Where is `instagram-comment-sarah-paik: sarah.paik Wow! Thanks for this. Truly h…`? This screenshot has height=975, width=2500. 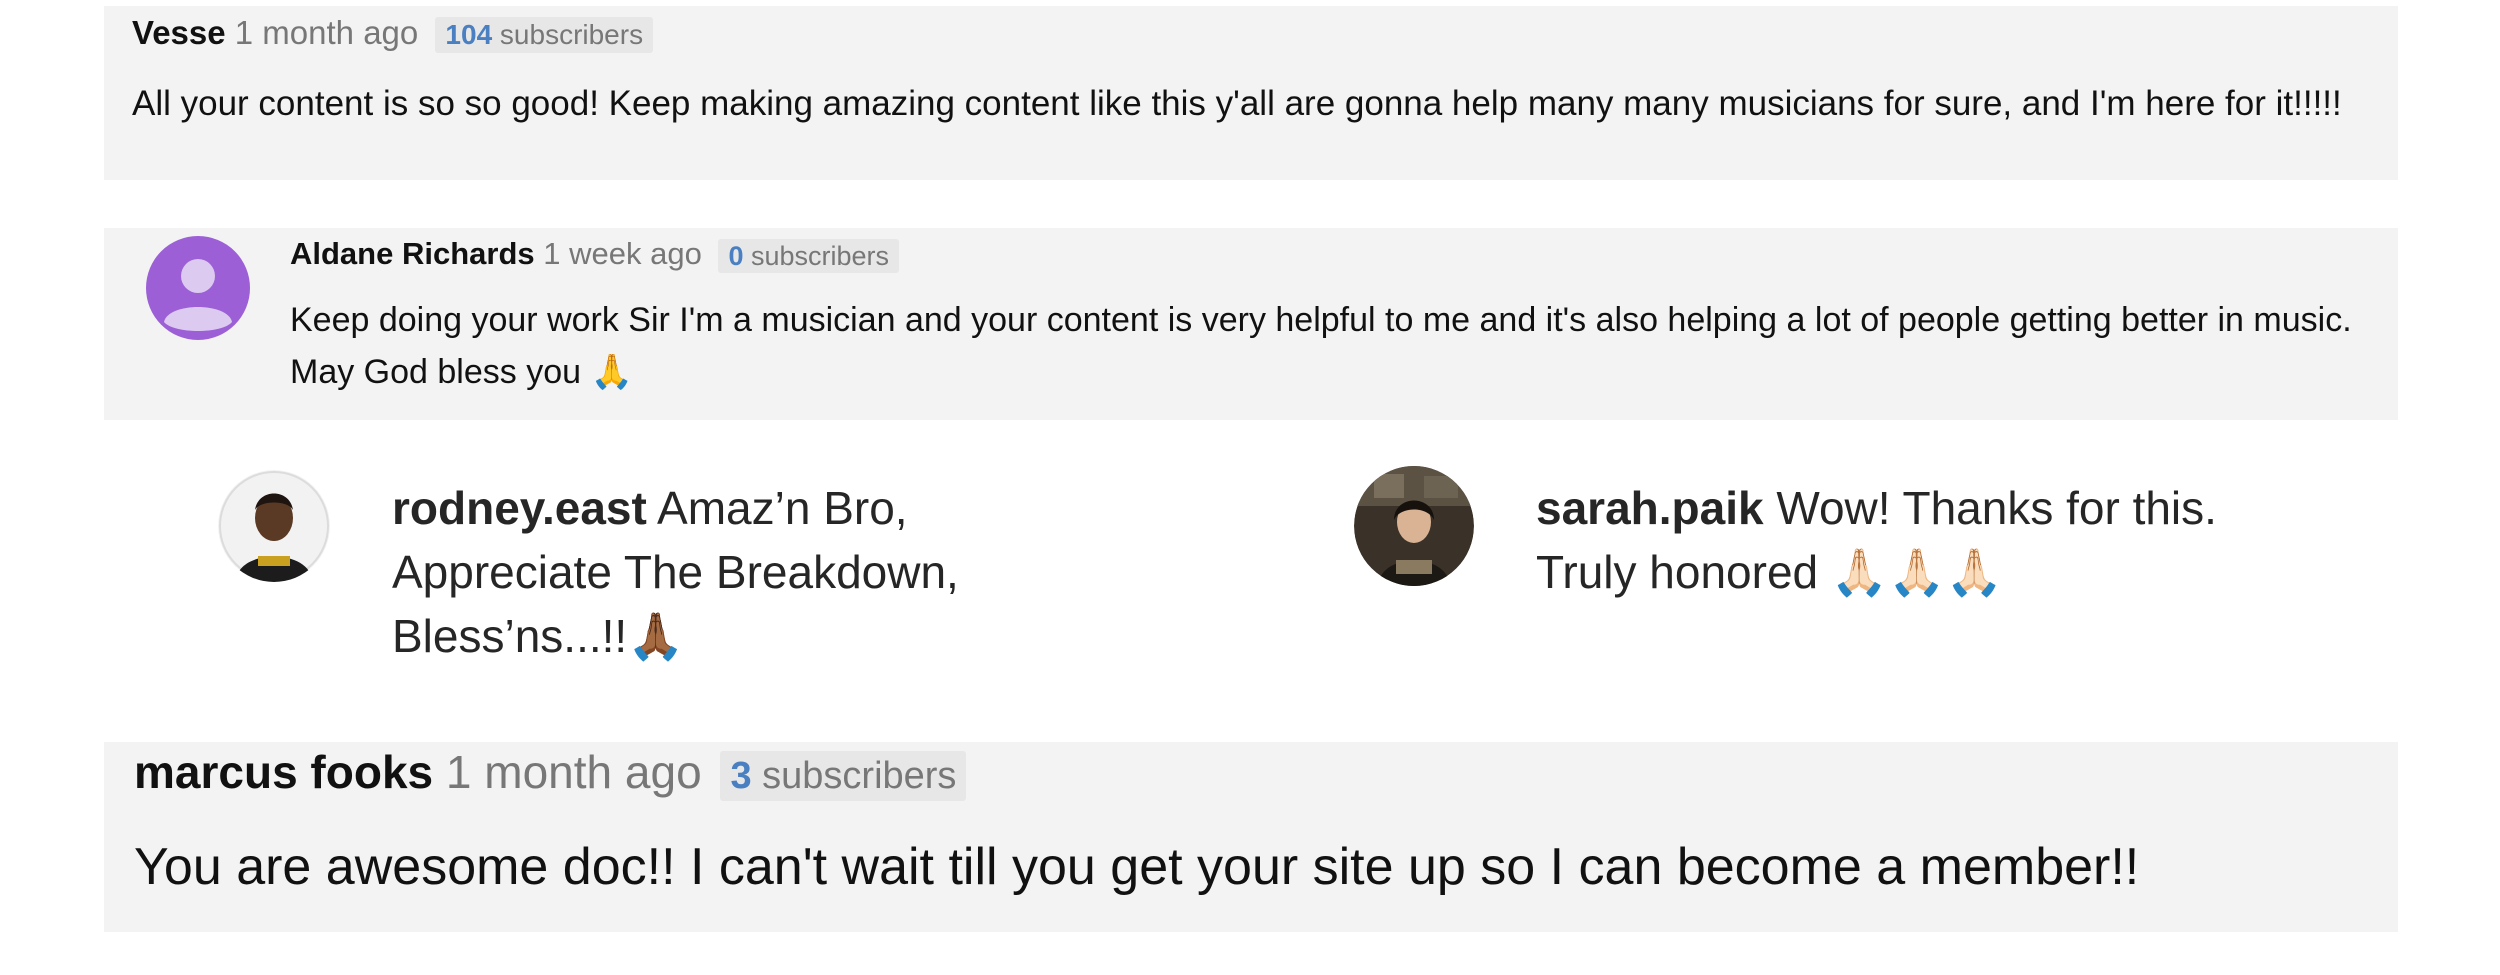
instagram-comment-sarah-paik: sarah.paik Wow! Thanks for this. Truly h… is located at coordinates (1854, 541).